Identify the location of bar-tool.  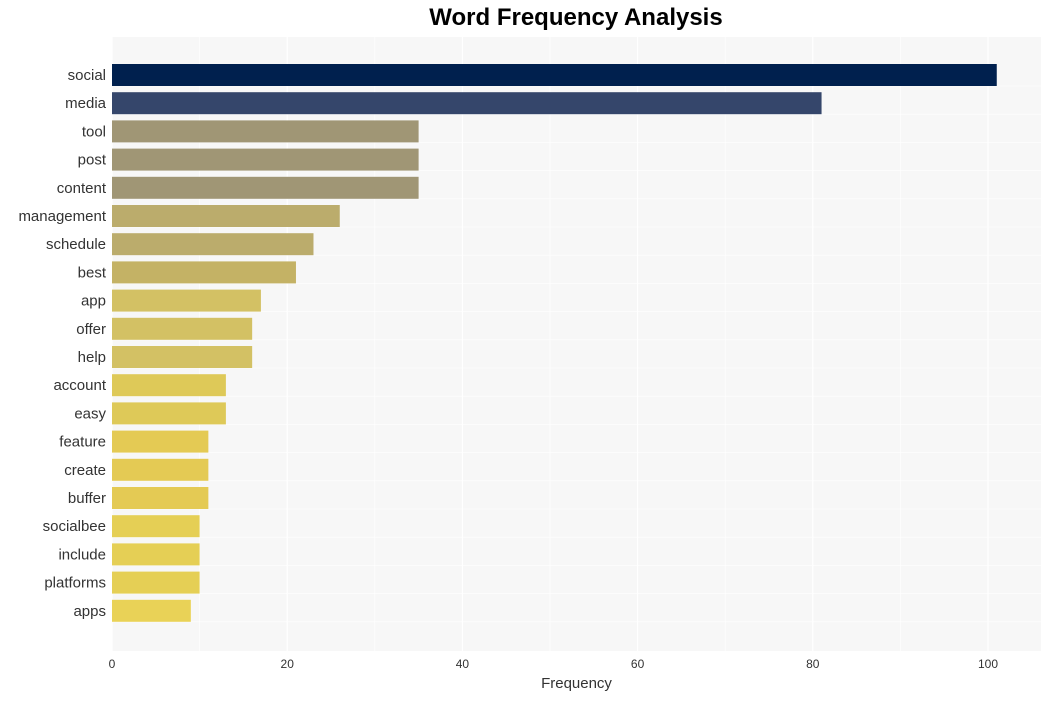
(265, 131).